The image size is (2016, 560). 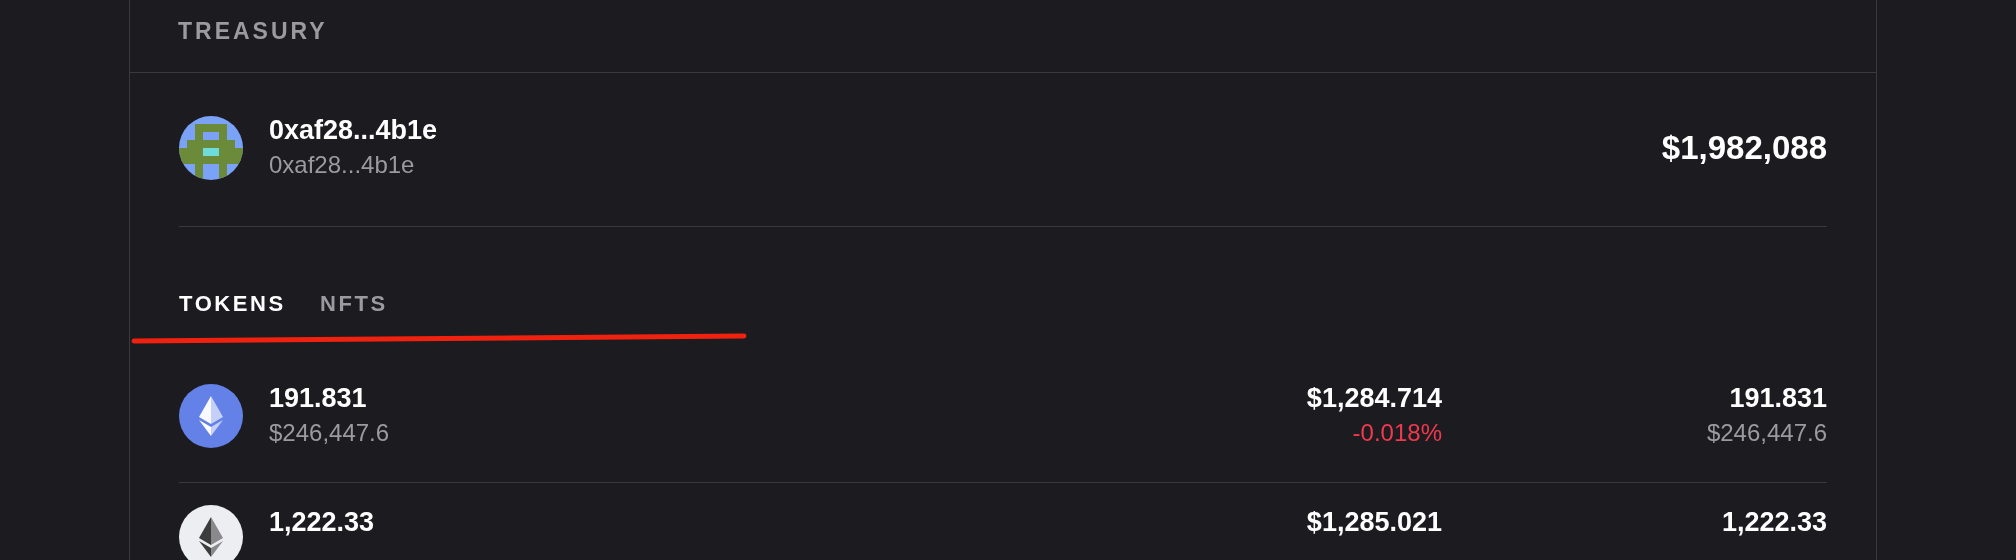 I want to click on account-name: 0xaf28...4b1e, so click(x=353, y=131).